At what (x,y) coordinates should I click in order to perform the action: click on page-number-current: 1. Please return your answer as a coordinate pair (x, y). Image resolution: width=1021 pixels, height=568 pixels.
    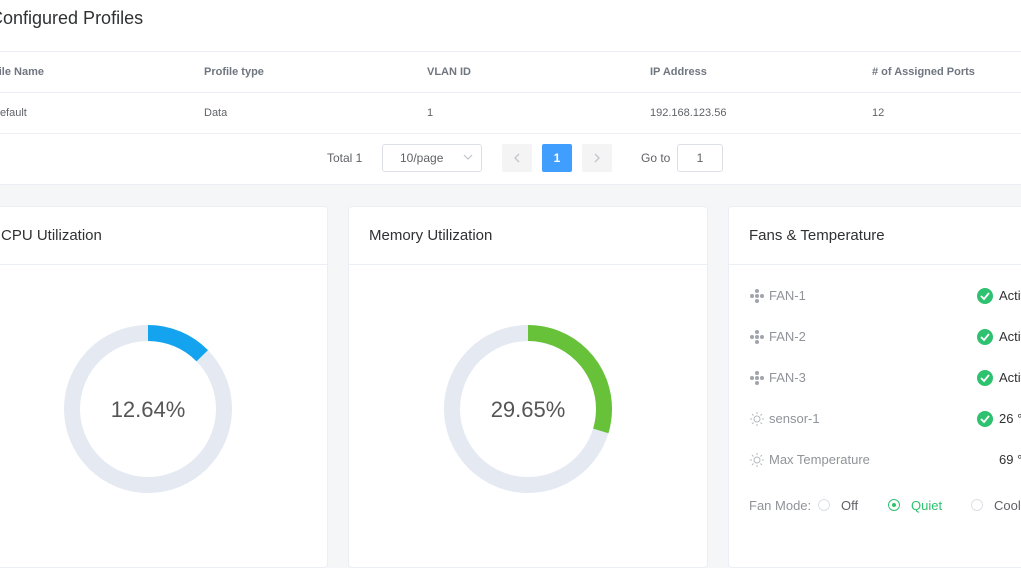
    Looking at the image, I should click on (557, 158).